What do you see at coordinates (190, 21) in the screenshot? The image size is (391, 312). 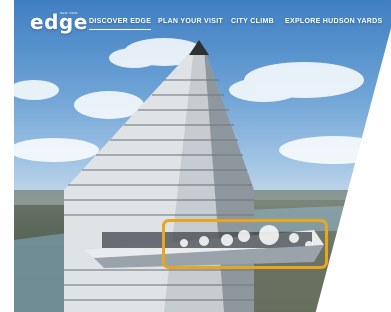 I see `nav-plan-your-visit: PLAN YOUR VISIT` at bounding box center [190, 21].